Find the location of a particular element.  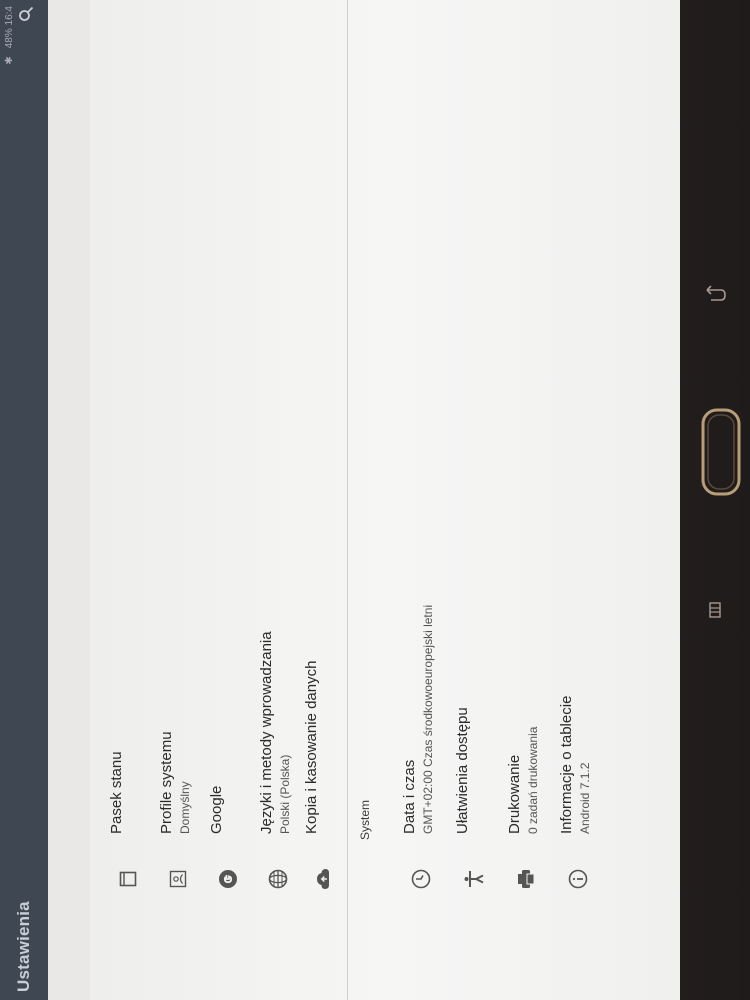

item-title: Data i czas is located at coordinates (409, 796).